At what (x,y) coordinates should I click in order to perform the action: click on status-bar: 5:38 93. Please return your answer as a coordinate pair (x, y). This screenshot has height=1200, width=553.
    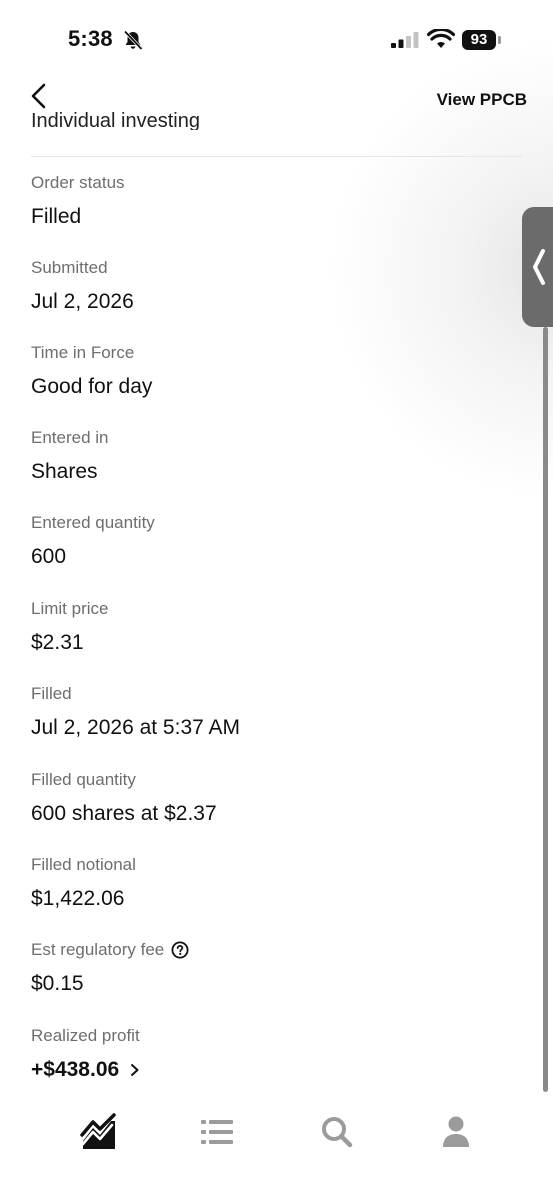
    Looking at the image, I should click on (276, 40).